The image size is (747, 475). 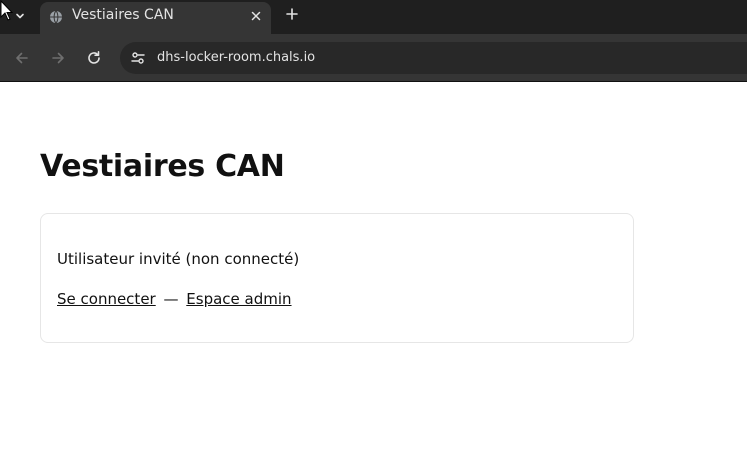 I want to click on plus-icon, so click(x=292, y=14).